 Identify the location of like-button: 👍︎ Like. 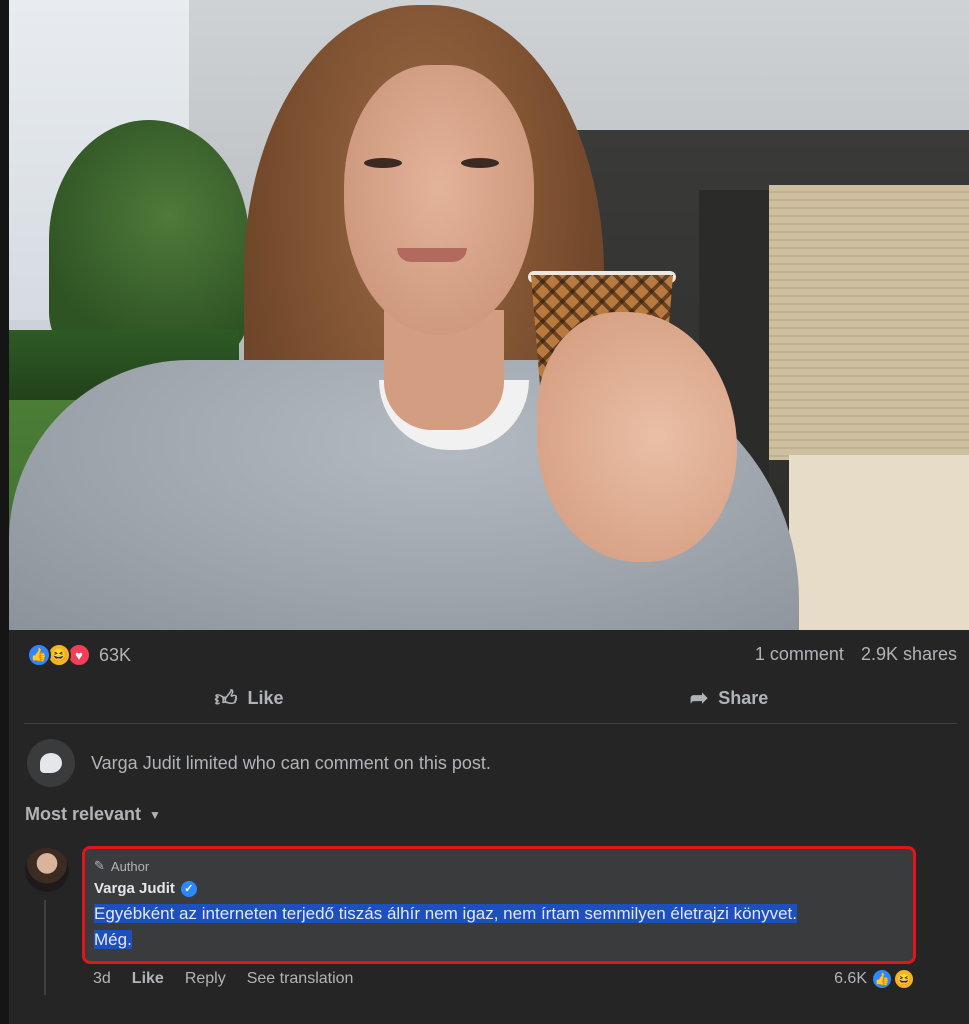
(249, 698).